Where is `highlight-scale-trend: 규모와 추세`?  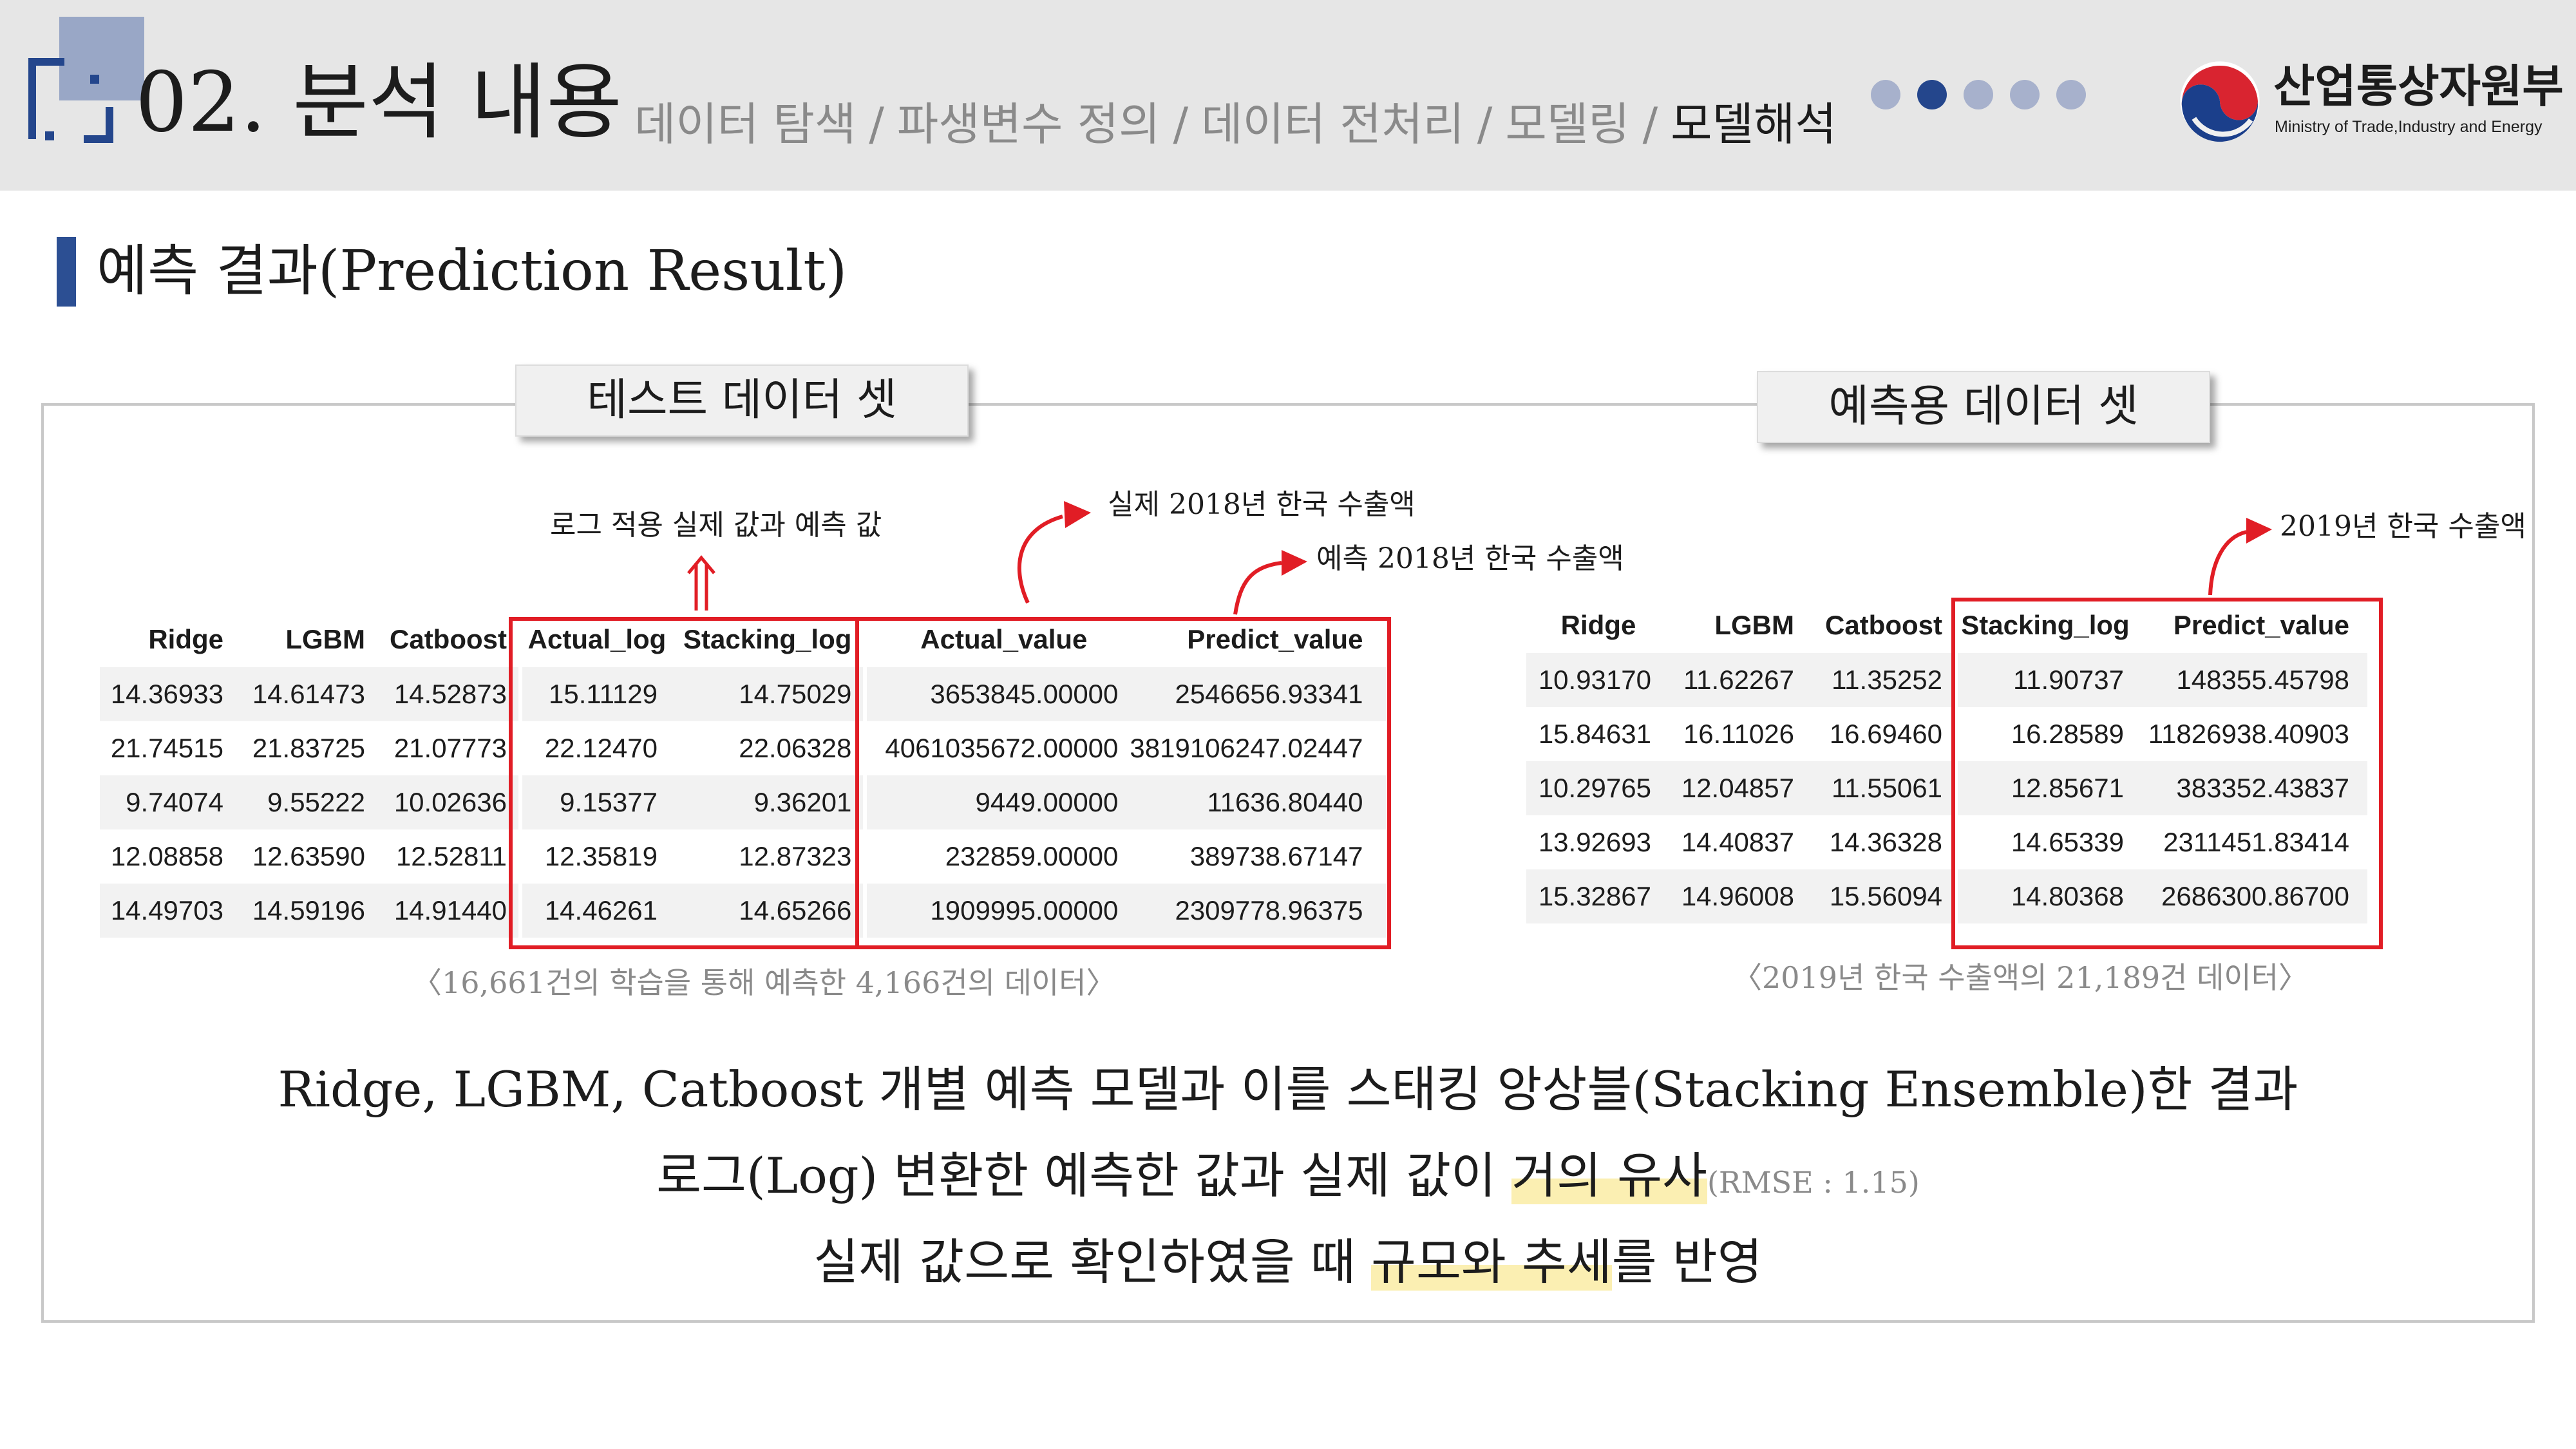 highlight-scale-trend: 규모와 추세 is located at coordinates (1492, 1262).